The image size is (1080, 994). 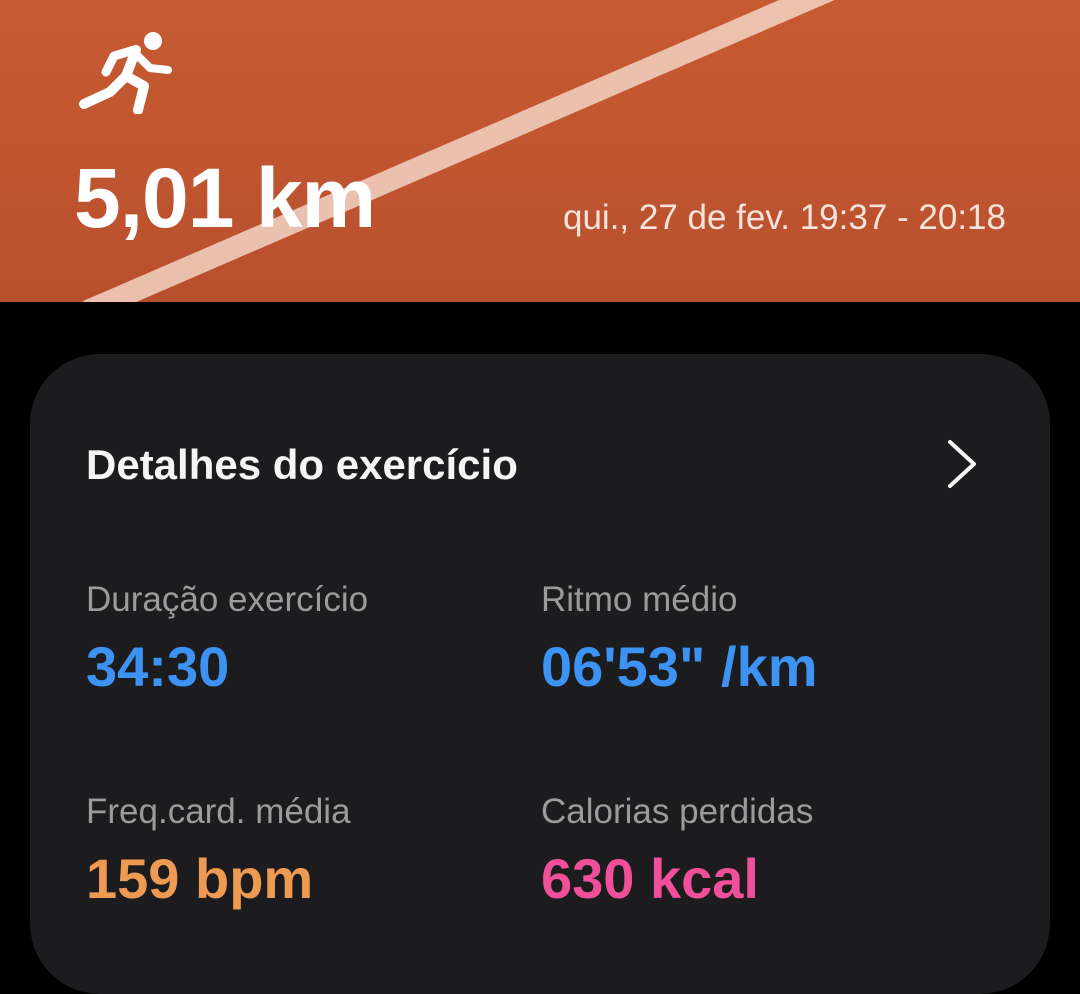 I want to click on distance-value: 5,01 km, so click(x=225, y=198).